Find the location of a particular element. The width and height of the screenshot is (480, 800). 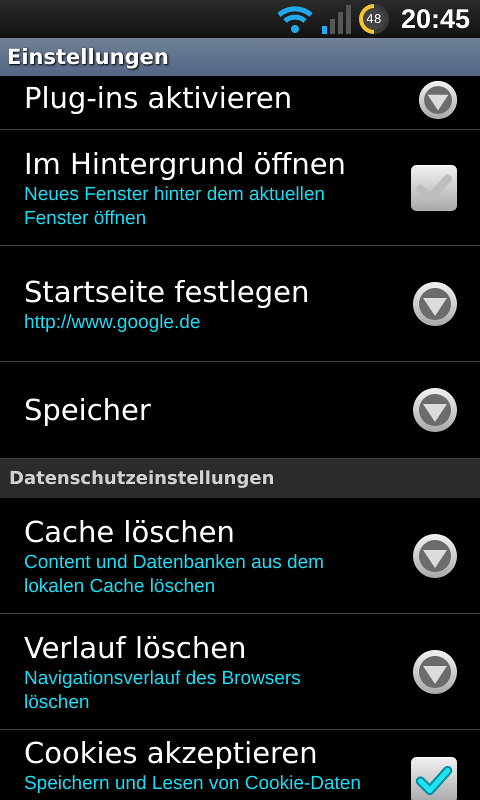

screen-title: Einstellungen is located at coordinates (88, 57).